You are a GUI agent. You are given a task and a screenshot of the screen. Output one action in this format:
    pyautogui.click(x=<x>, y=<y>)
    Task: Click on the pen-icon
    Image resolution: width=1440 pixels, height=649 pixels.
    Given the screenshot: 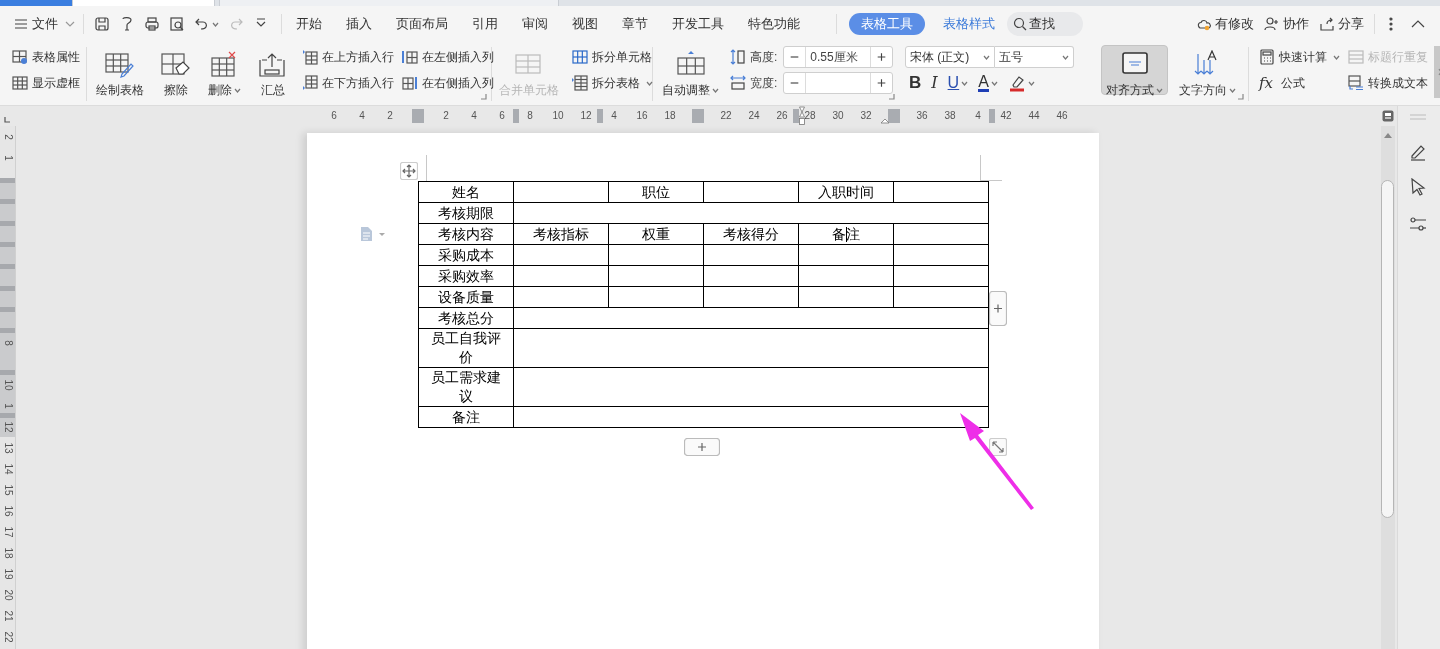 What is the action you would take?
    pyautogui.click(x=1418, y=152)
    